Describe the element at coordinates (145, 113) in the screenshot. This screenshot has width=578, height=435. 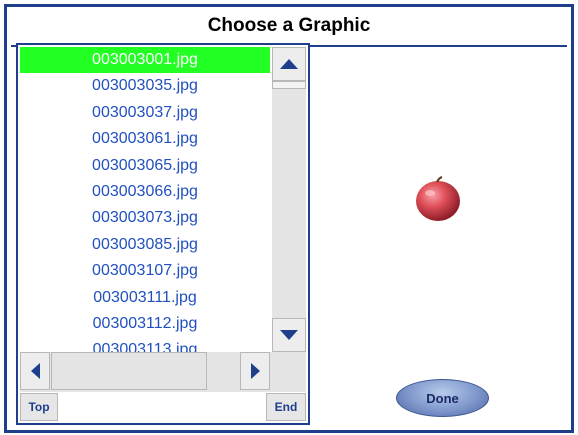
I see `file-list-item: 003003037.jpg` at that location.